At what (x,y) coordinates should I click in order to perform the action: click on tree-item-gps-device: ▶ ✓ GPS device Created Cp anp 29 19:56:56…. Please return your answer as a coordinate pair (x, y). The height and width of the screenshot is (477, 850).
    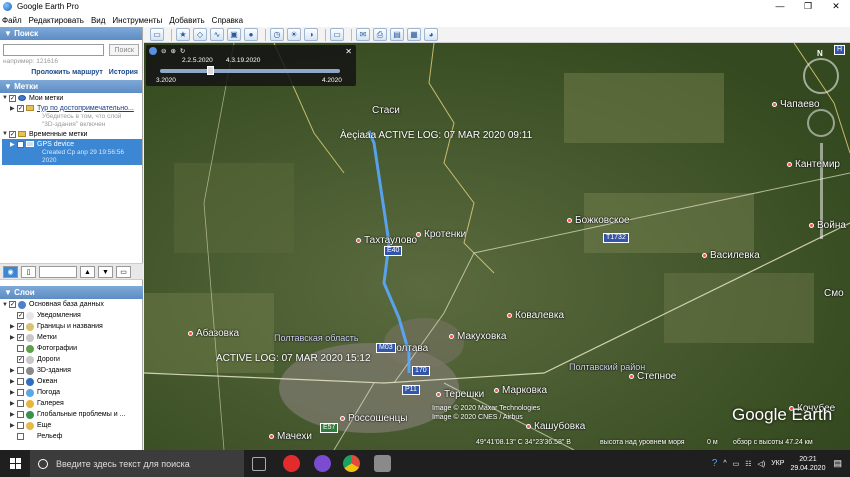
    Looking at the image, I should click on (72, 152).